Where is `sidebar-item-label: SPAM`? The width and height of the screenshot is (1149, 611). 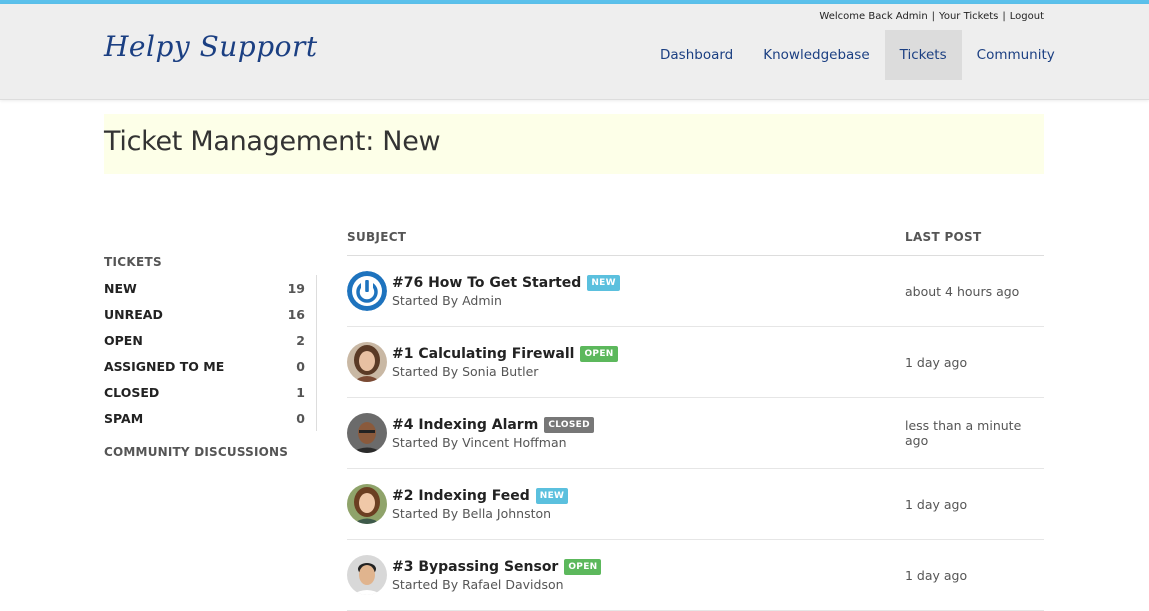
sidebar-item-label: SPAM is located at coordinates (124, 418).